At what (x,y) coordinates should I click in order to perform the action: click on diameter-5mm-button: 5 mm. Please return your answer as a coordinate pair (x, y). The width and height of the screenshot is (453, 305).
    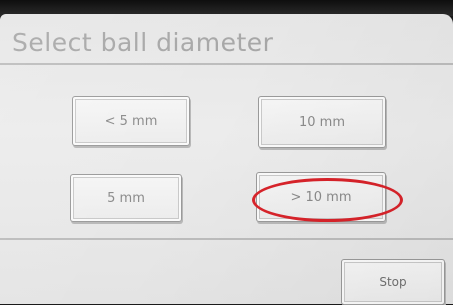
    Looking at the image, I should click on (126, 198).